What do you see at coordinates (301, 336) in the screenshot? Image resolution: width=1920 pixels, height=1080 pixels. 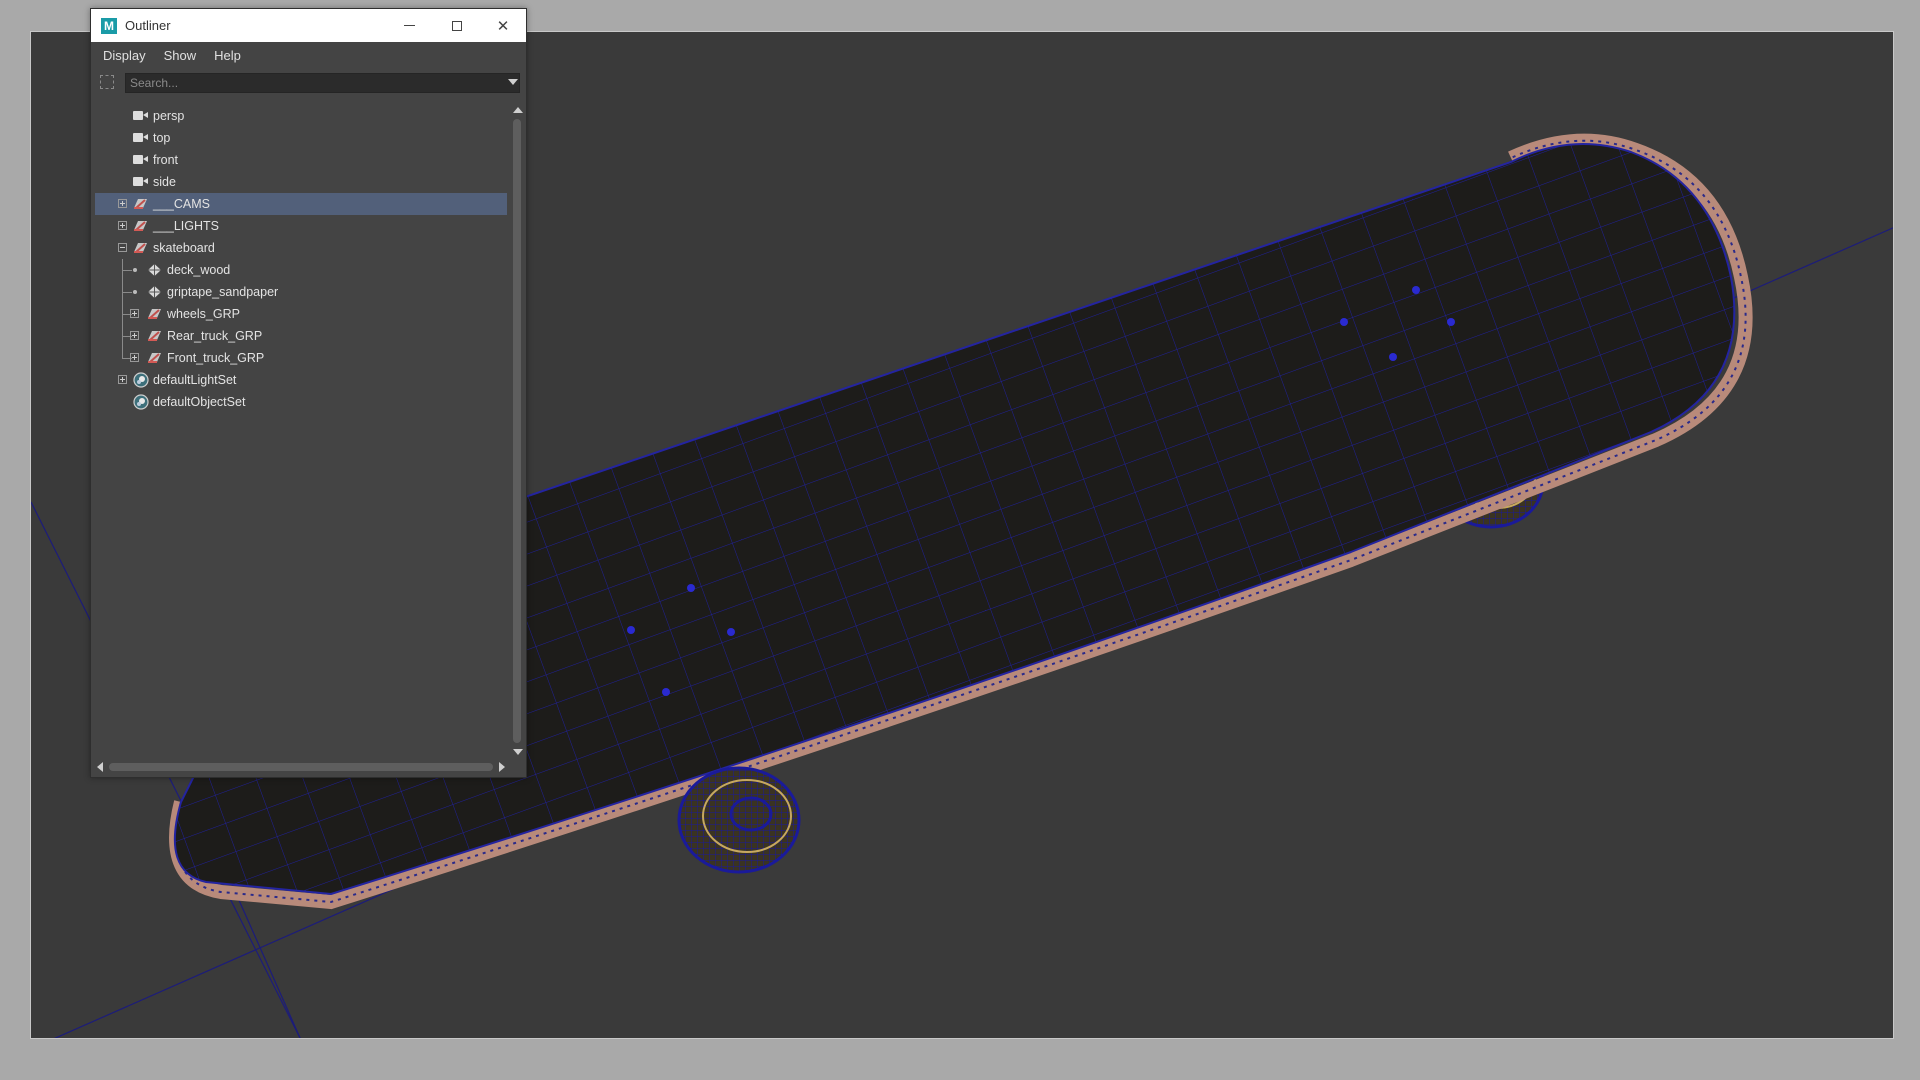 I see `outliner-item-rear-truck-grp: Rear_truck_GRP` at bounding box center [301, 336].